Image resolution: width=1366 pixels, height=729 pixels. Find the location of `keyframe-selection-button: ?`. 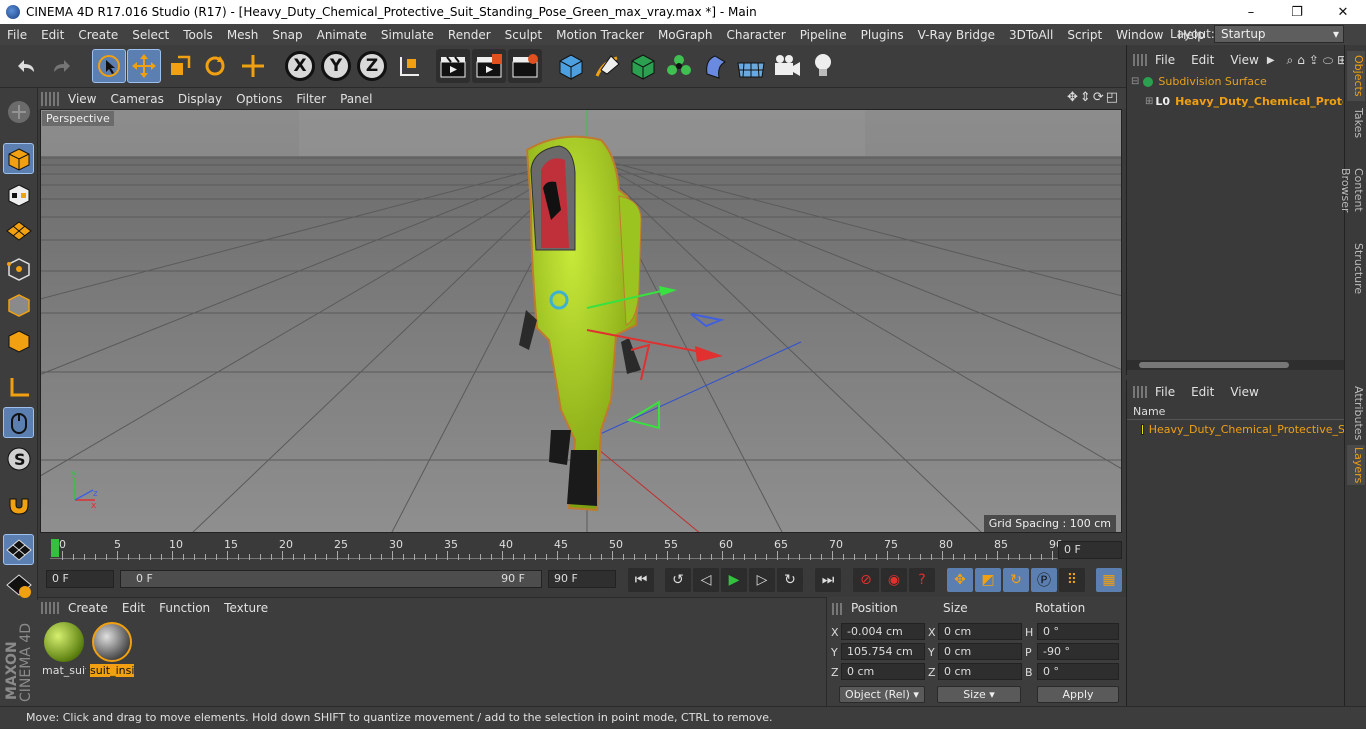

keyframe-selection-button: ? is located at coordinates (922, 580).